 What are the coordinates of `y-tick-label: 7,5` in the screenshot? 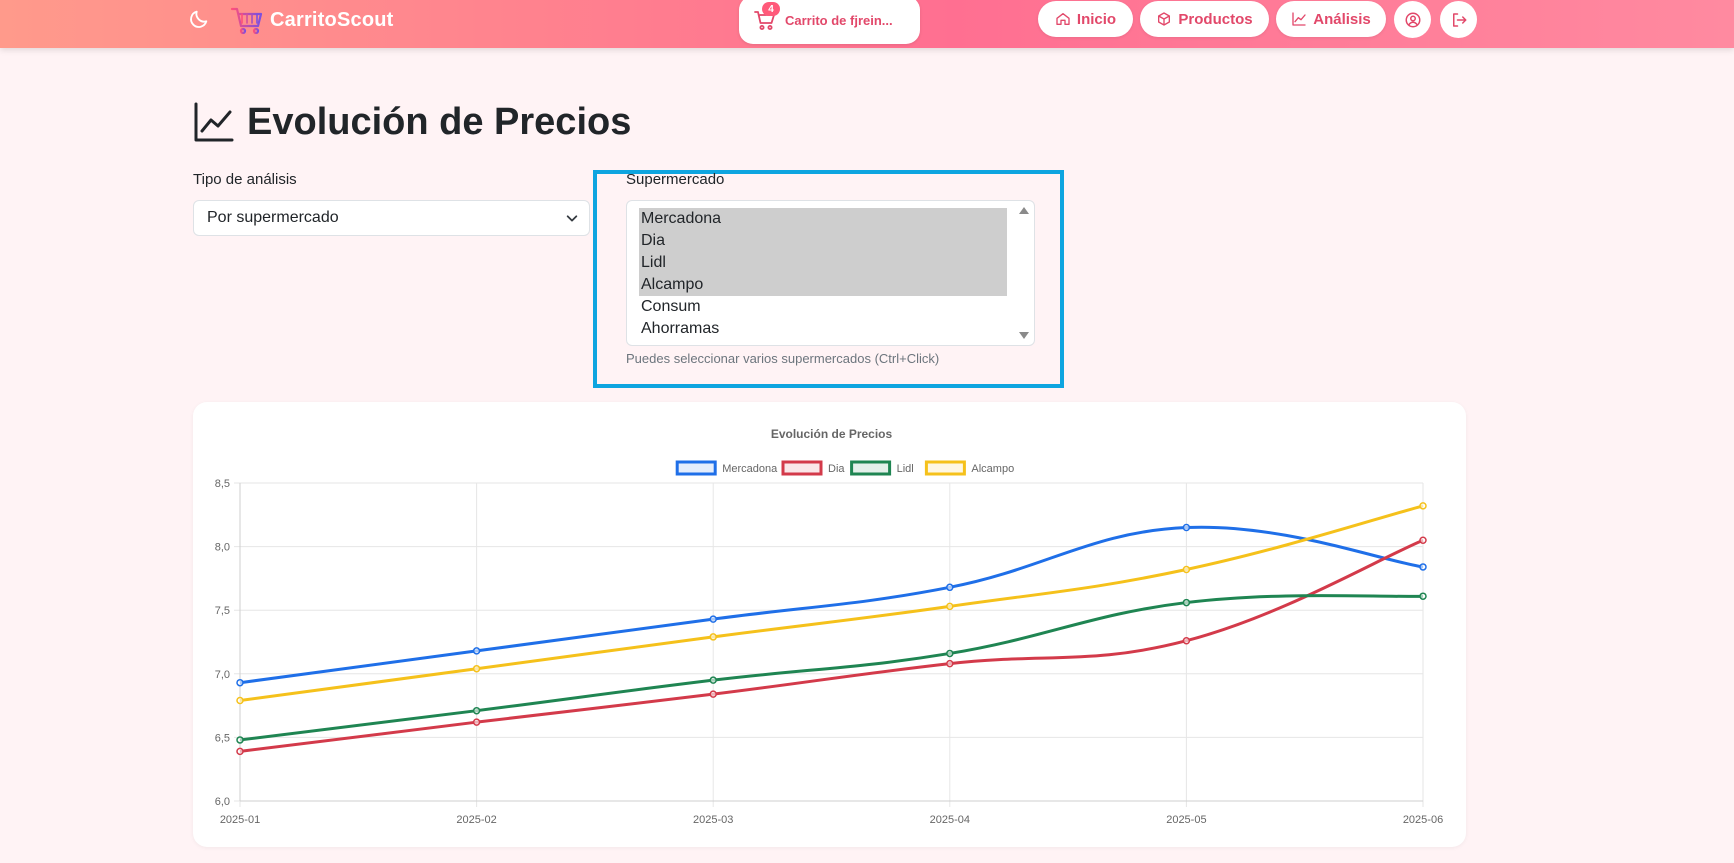 It's located at (222, 611).